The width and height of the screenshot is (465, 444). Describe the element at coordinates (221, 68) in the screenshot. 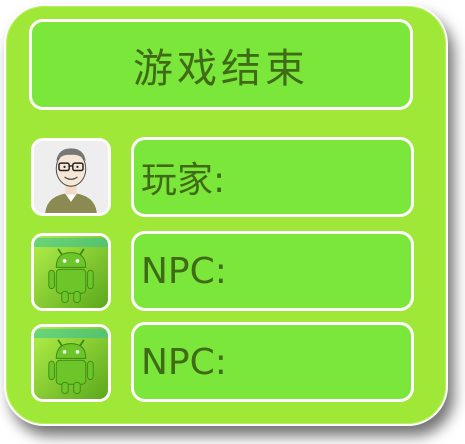

I see `game-over-title: 游戏结束` at that location.